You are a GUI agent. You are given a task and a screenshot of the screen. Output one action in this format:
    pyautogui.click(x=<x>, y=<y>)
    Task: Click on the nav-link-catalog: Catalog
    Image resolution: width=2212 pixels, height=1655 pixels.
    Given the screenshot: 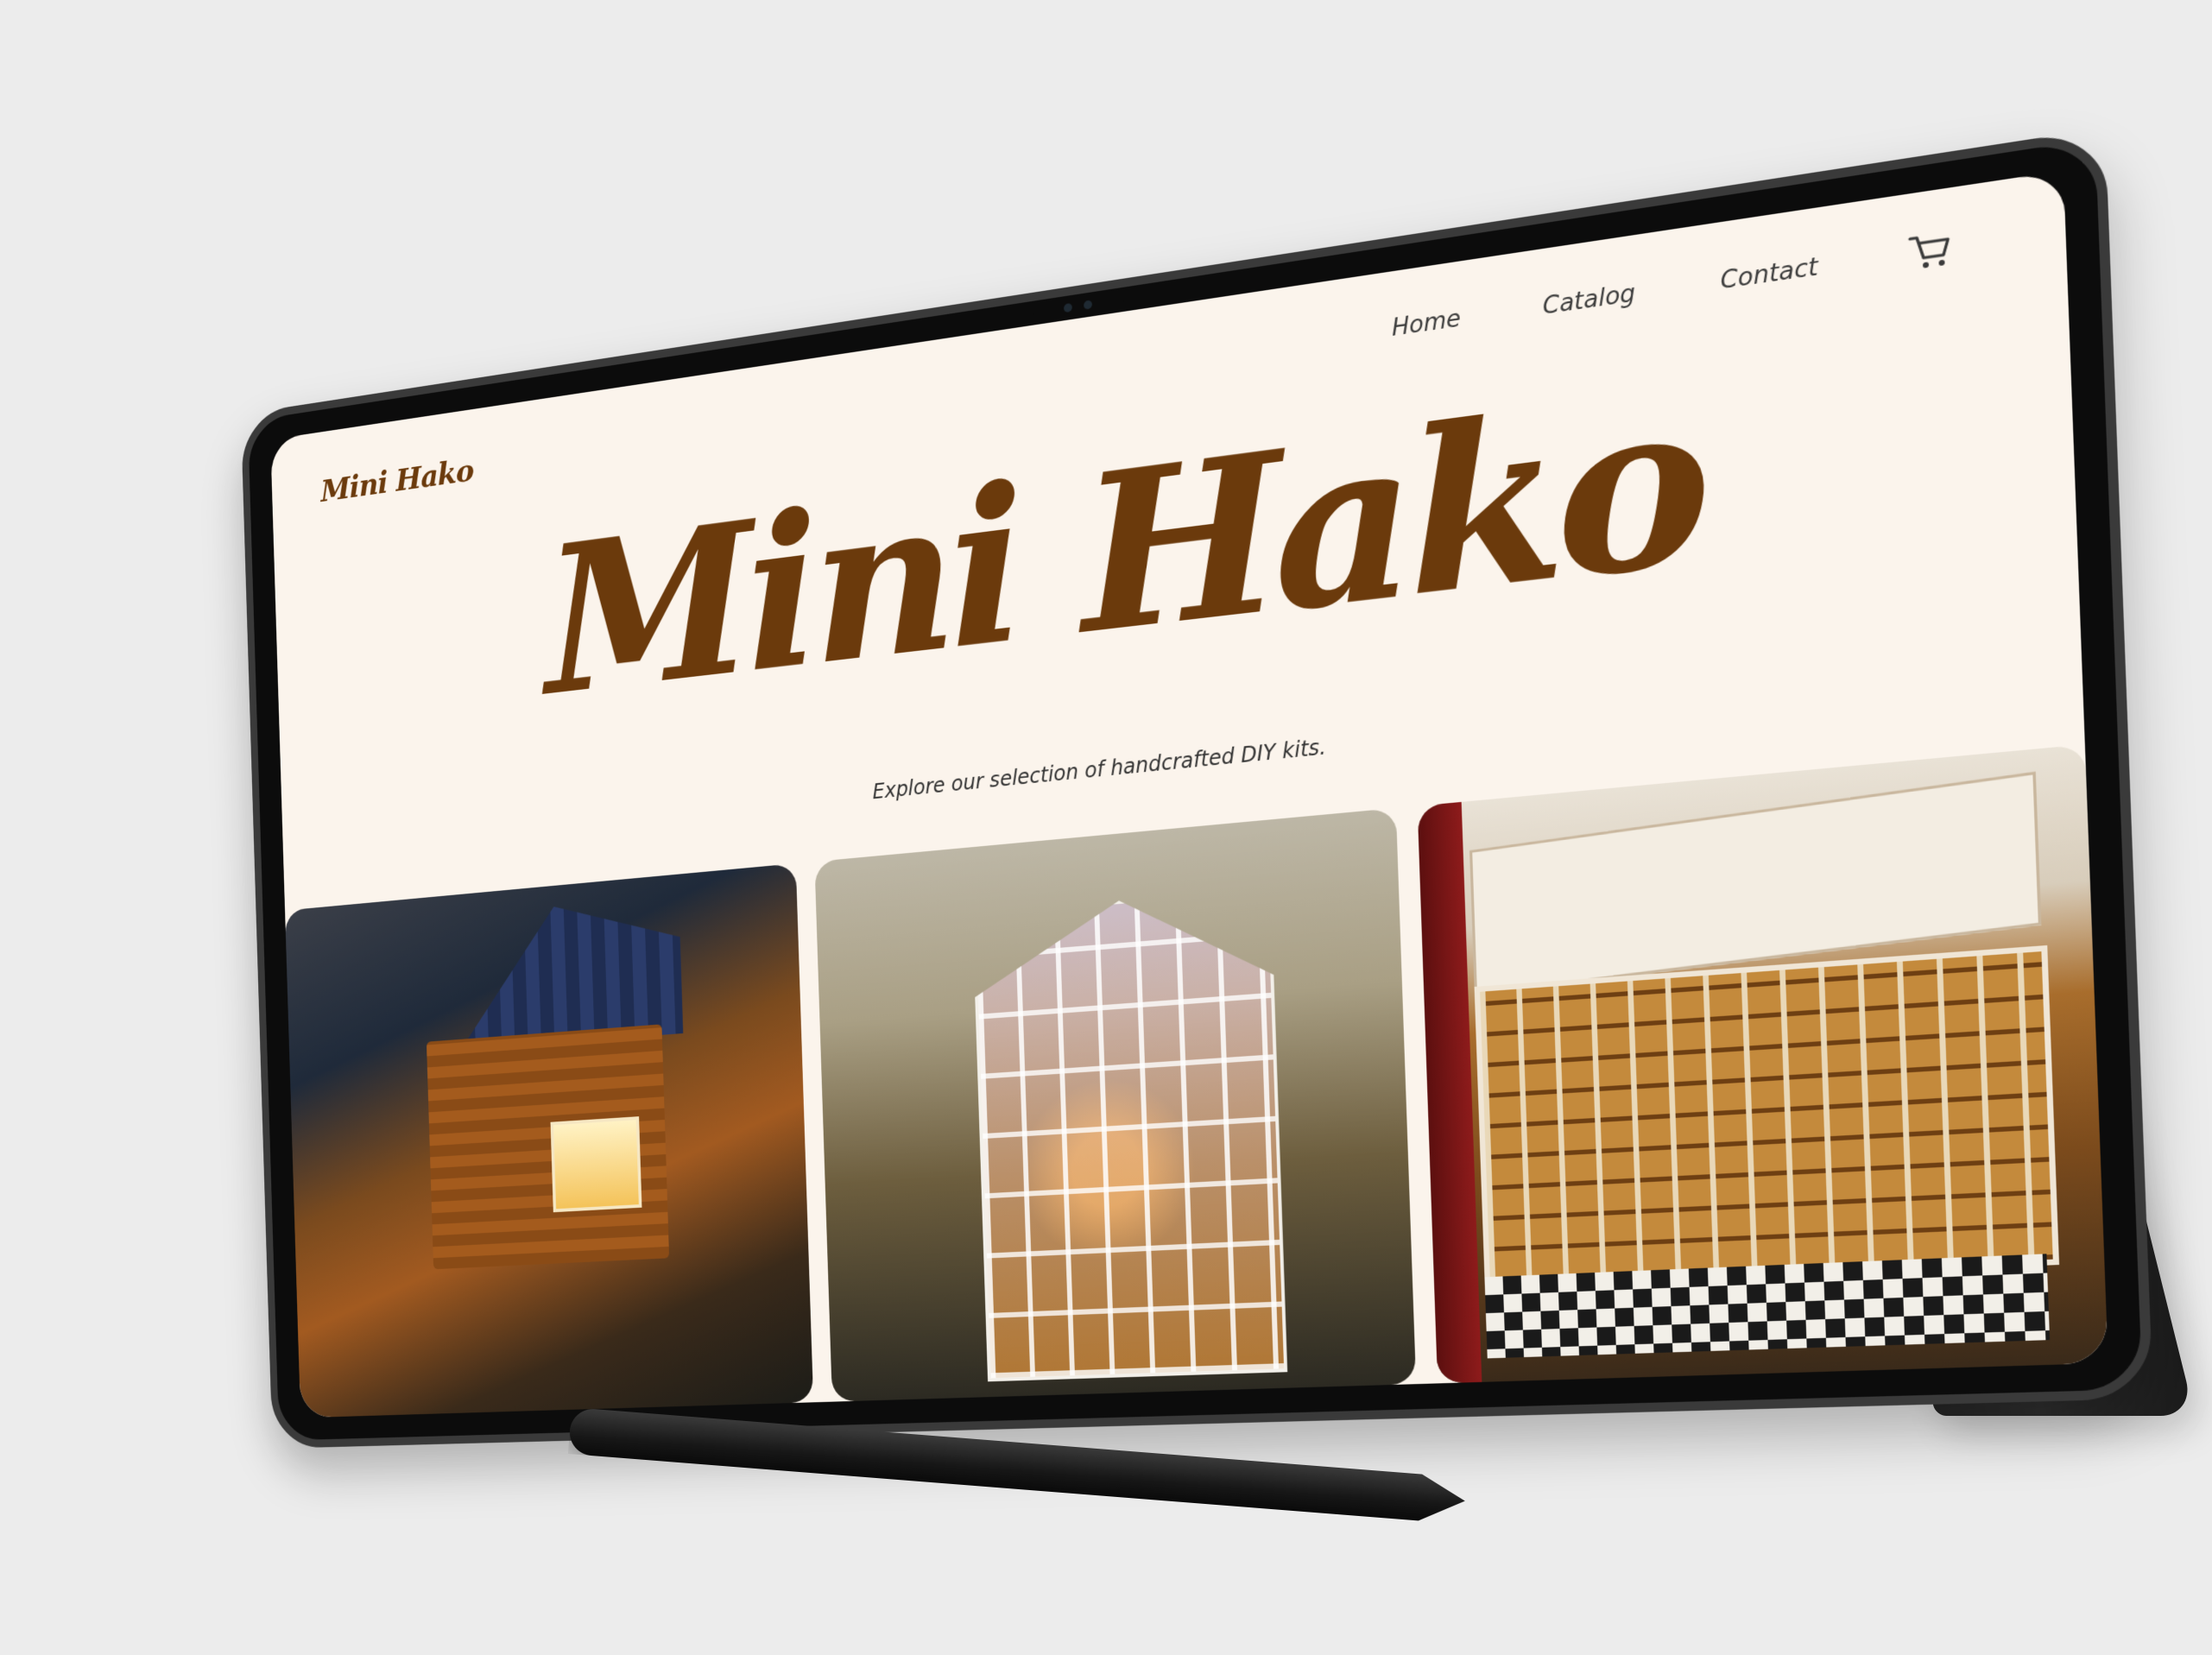 What is the action you would take?
    pyautogui.click(x=1589, y=300)
    